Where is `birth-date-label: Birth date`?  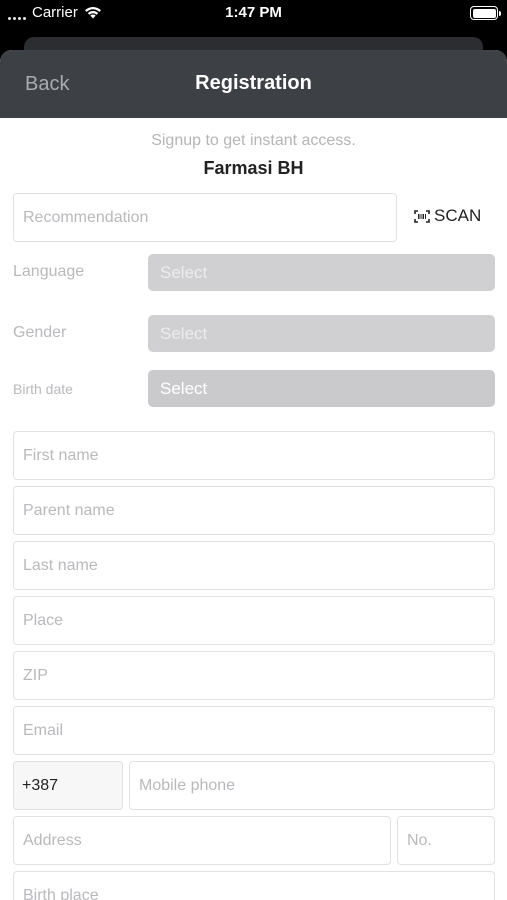 birth-date-label: Birth date is located at coordinates (43, 389).